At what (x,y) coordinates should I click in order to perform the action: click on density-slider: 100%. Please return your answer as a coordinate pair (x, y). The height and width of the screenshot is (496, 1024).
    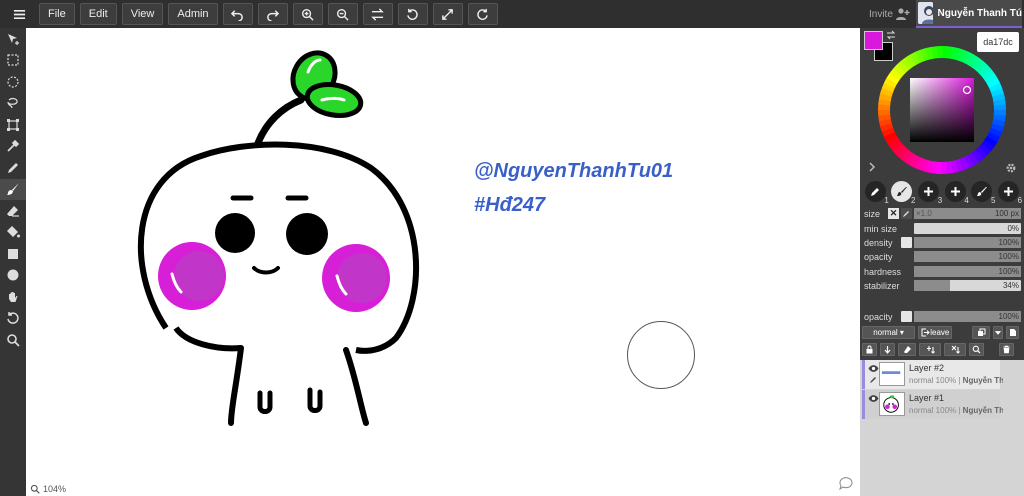
    Looking at the image, I should click on (967, 242).